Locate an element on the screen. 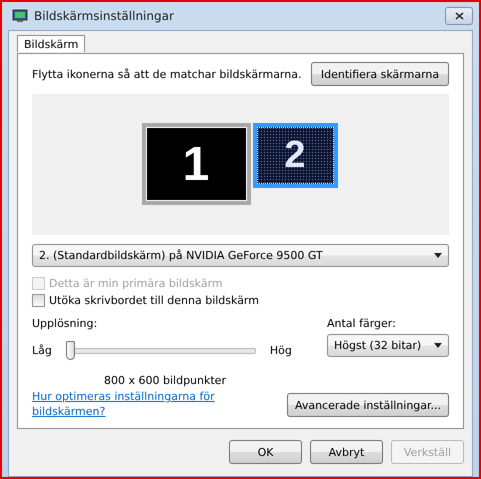 The image size is (481, 479). monitor-tile: 1 is located at coordinates (196, 164).